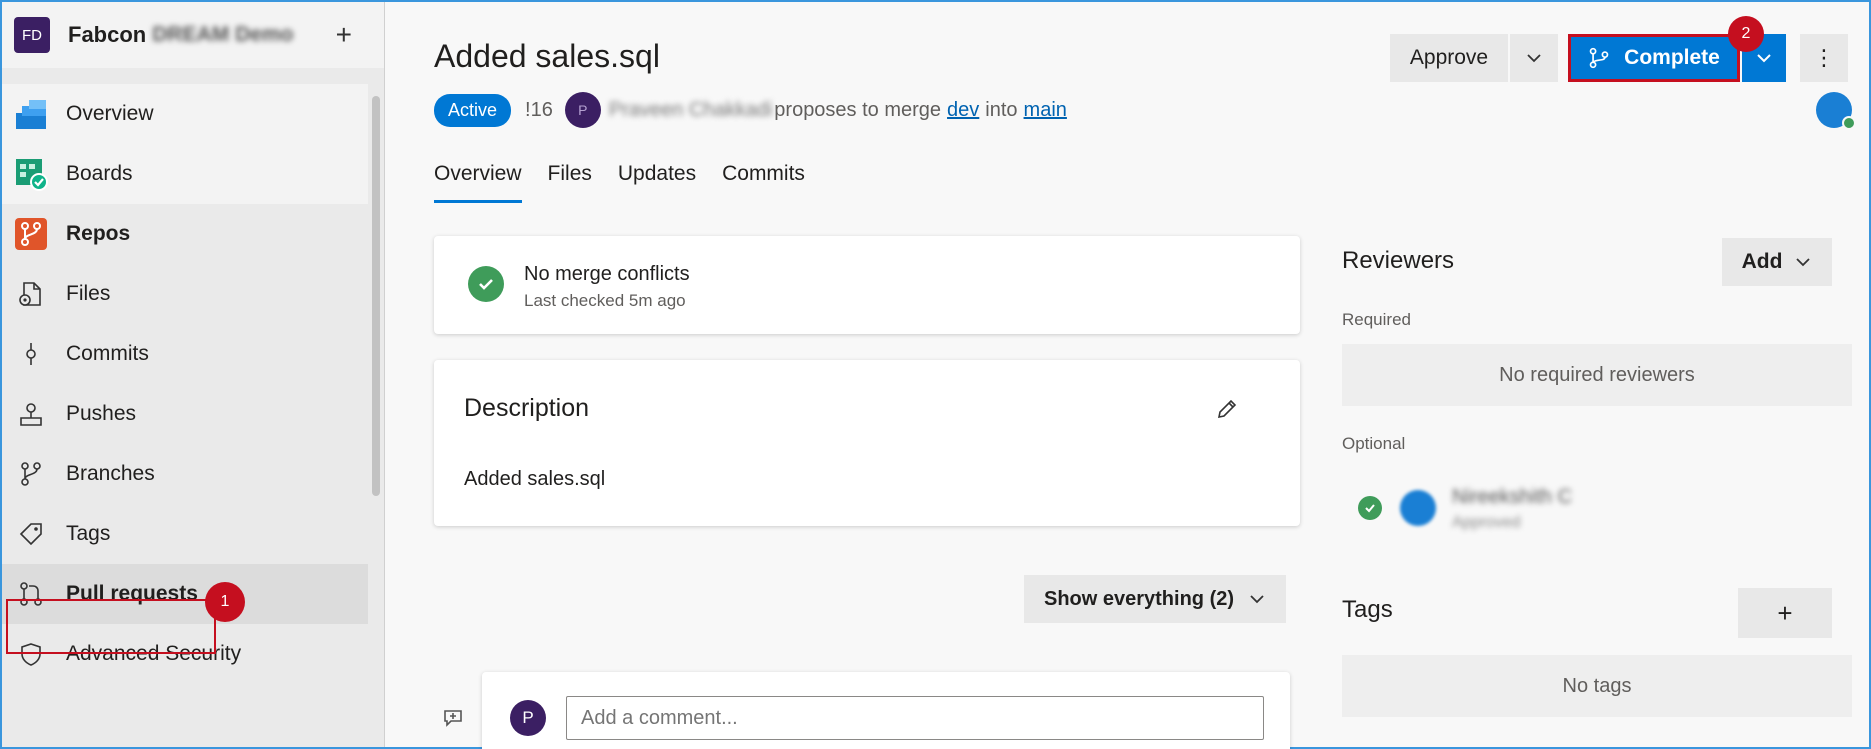 The height and width of the screenshot is (749, 1871). I want to click on required-label: Required, so click(1376, 319).